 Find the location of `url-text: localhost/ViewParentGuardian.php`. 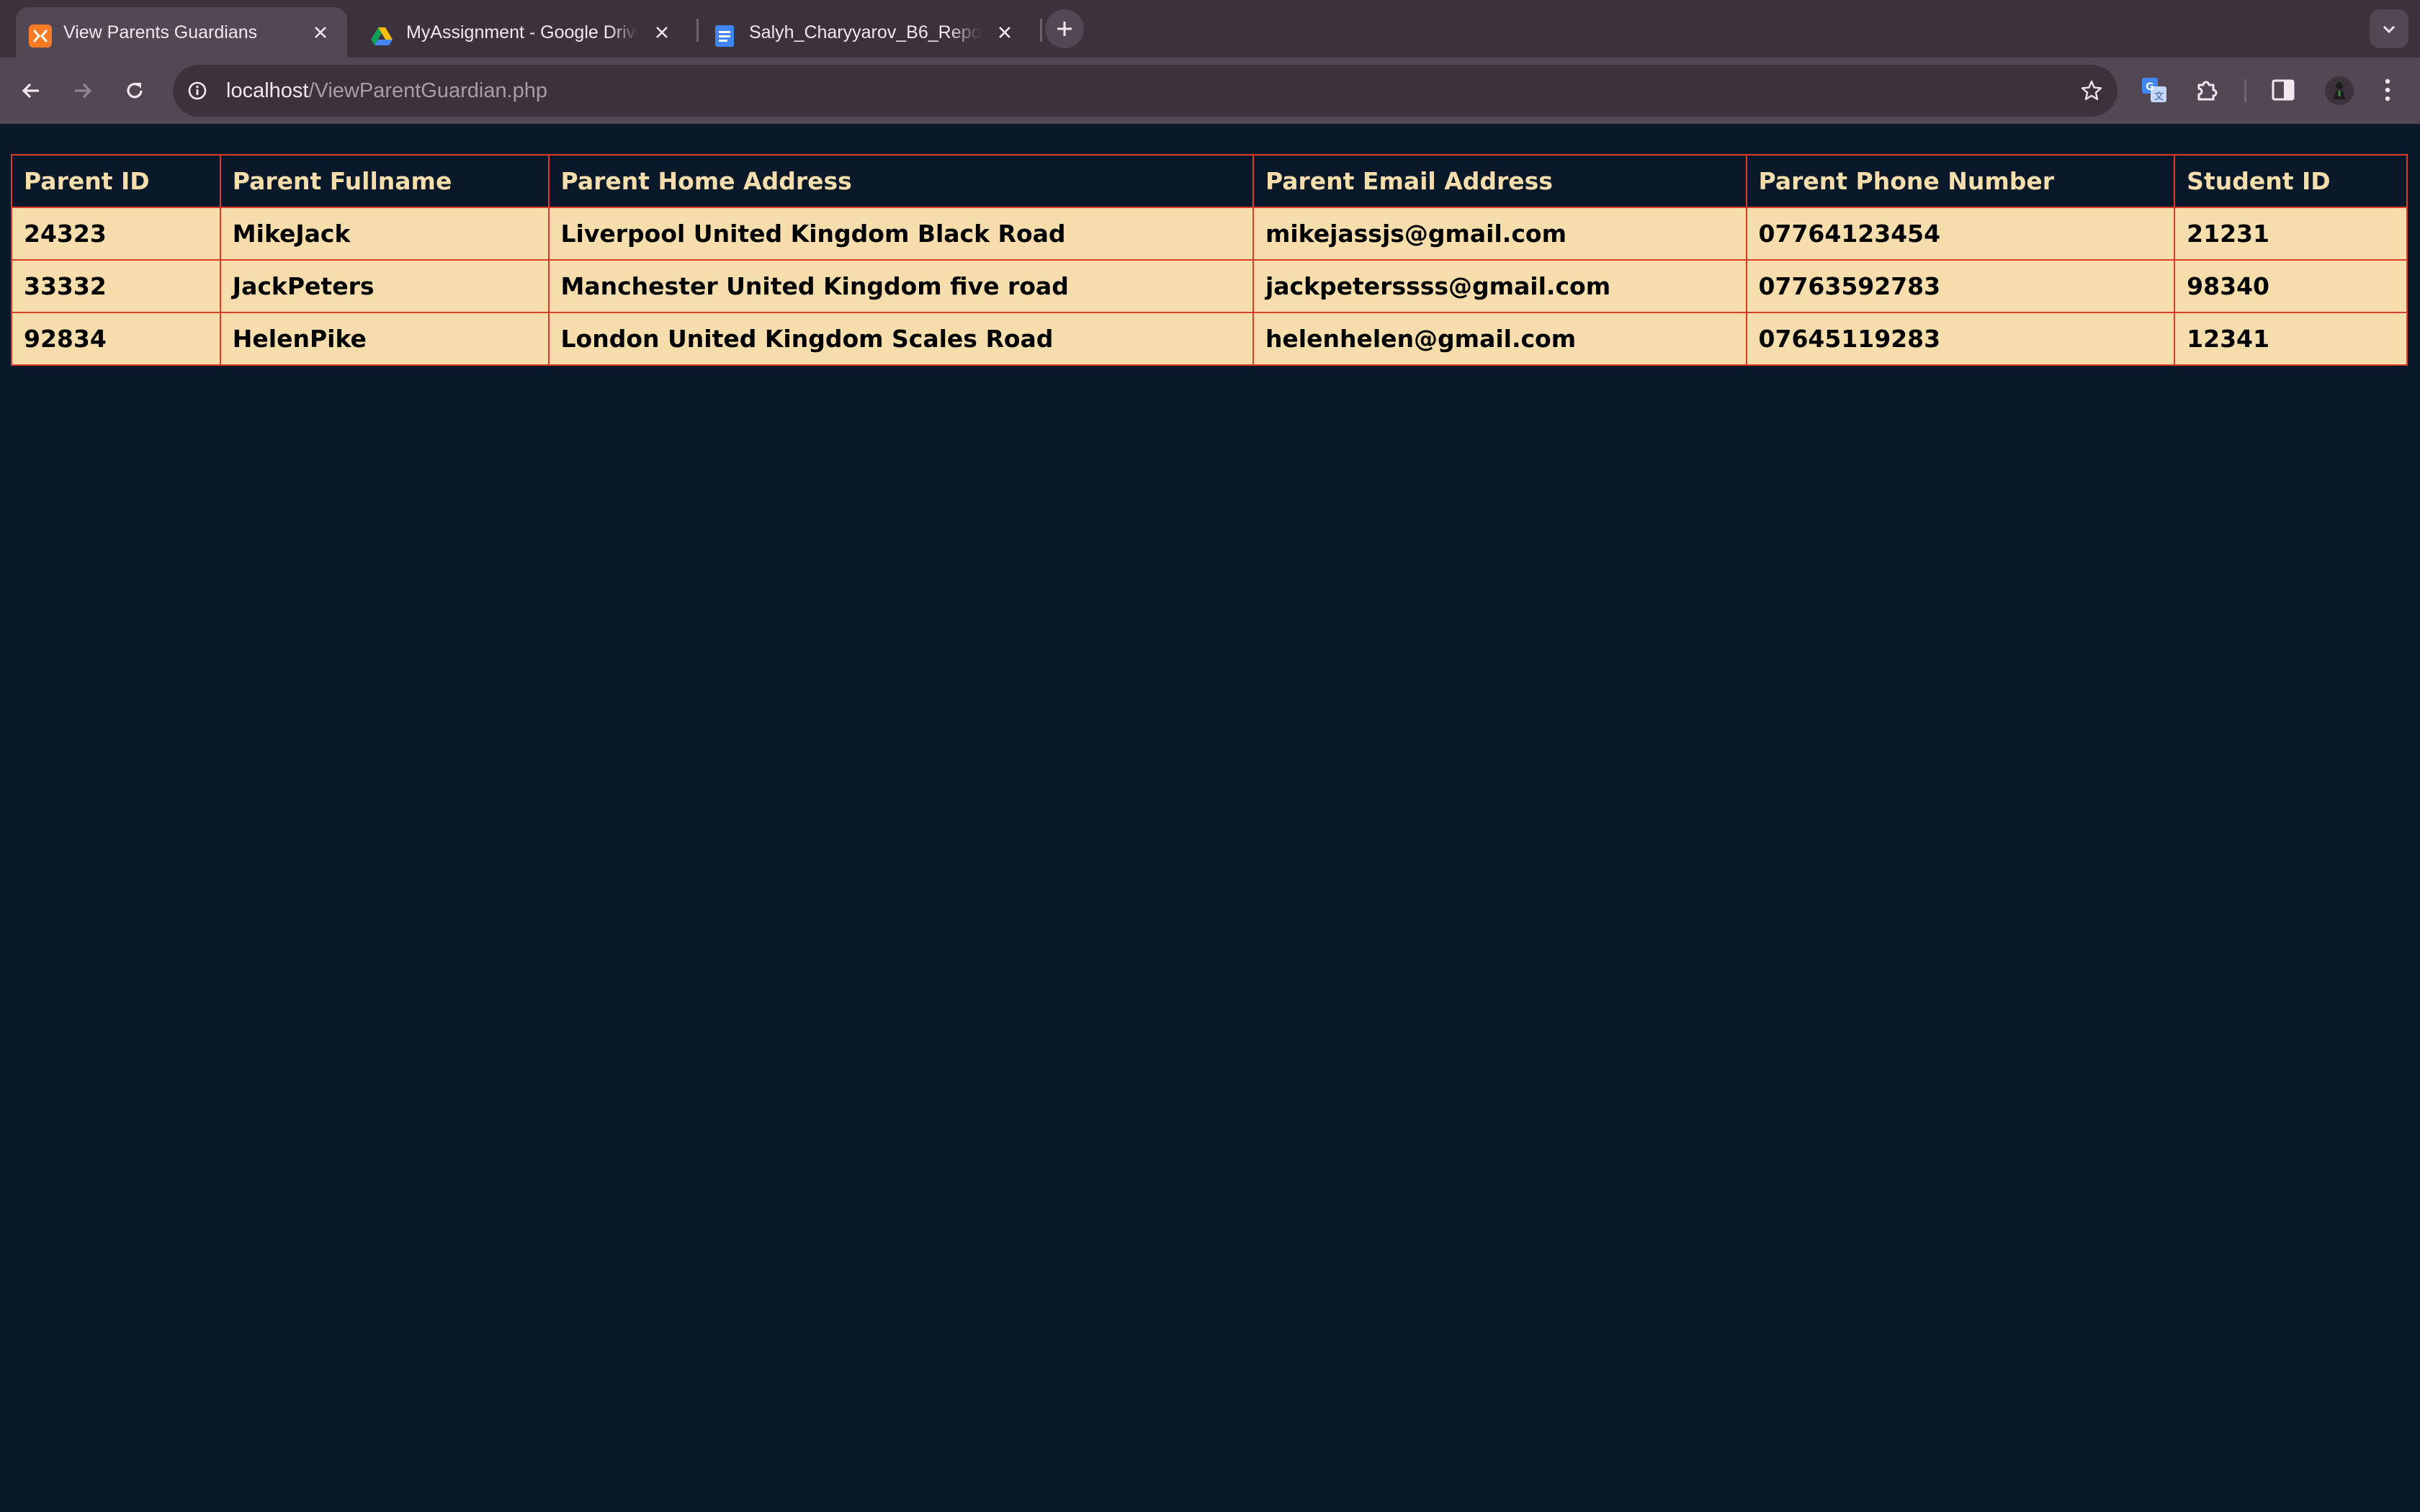

url-text: localhost/ViewParentGuardian.php is located at coordinates (387, 91).